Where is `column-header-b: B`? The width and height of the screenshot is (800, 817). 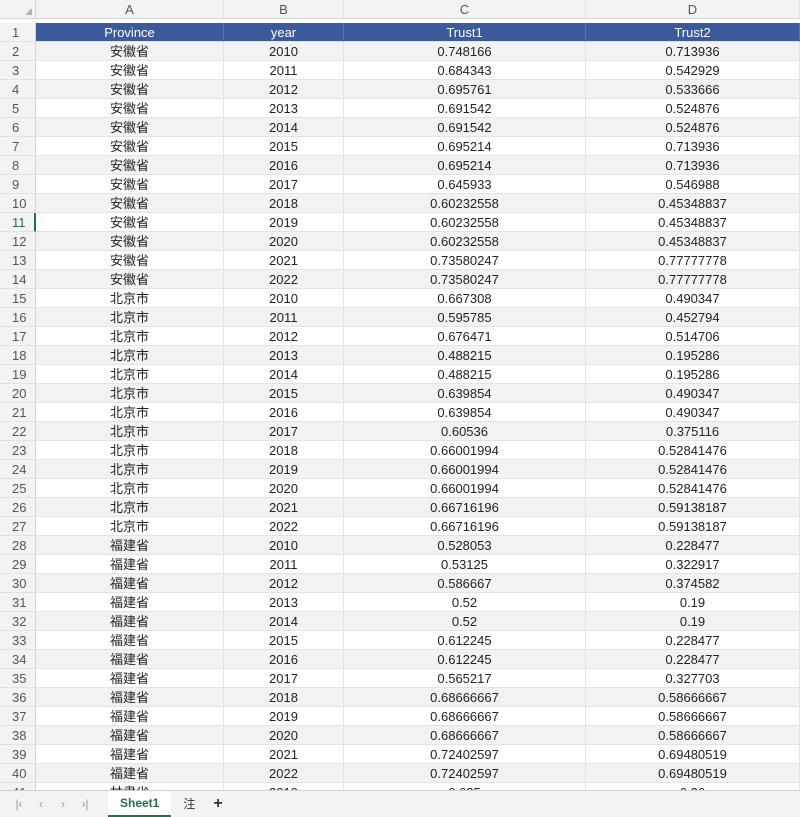
column-header-b: B is located at coordinates (284, 9).